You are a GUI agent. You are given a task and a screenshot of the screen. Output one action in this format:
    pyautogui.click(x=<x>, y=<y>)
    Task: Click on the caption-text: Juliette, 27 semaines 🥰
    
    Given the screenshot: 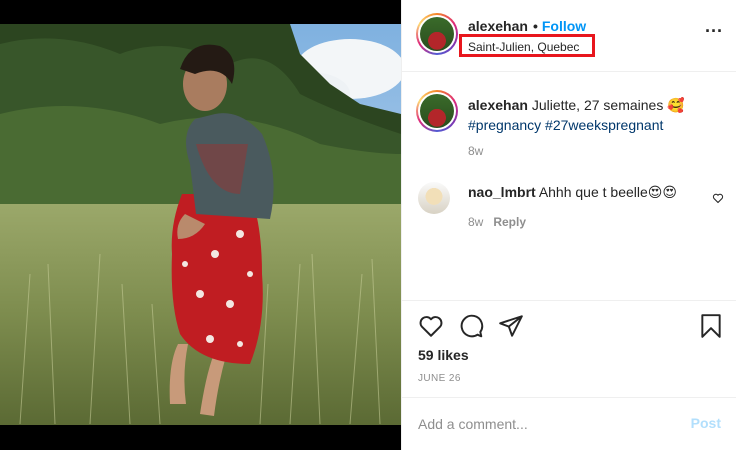 What is the action you would take?
    pyautogui.click(x=608, y=105)
    